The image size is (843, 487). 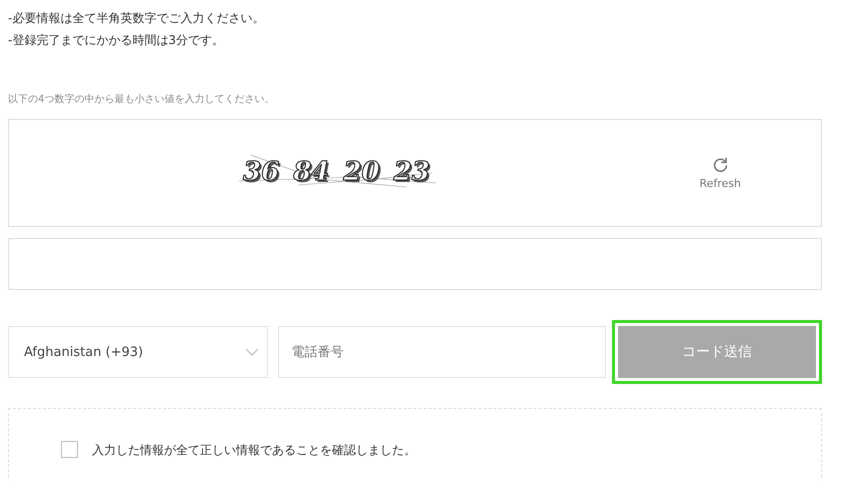 What do you see at coordinates (720, 164) in the screenshot?
I see `refresh-icon` at bounding box center [720, 164].